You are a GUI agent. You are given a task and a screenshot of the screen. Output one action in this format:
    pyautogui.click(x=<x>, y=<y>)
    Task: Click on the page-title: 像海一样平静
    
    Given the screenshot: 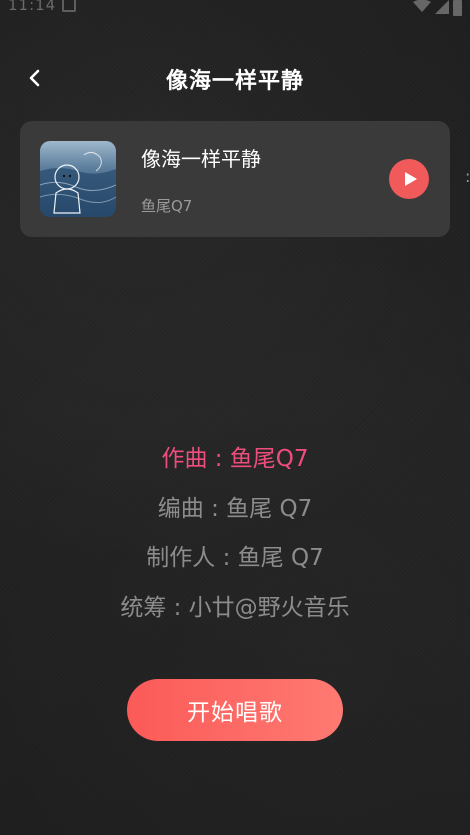 What is the action you would take?
    pyautogui.click(x=234, y=81)
    